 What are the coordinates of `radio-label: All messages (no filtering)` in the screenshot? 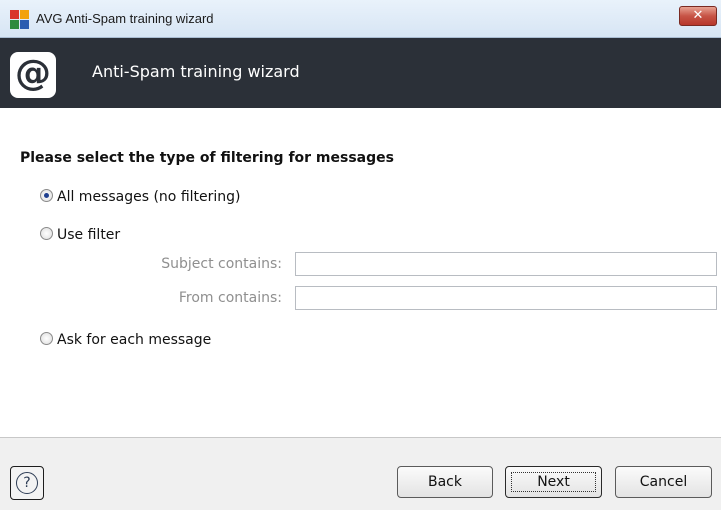 It's located at (149, 197).